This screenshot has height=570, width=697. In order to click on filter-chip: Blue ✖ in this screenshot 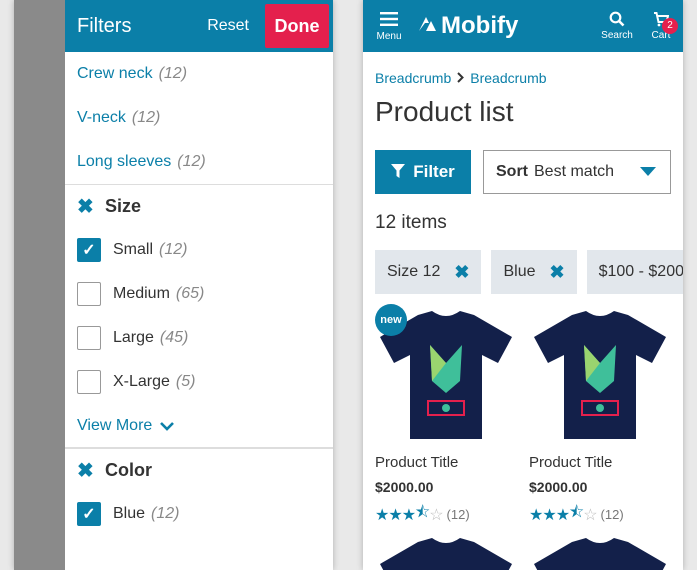, I will do `click(534, 272)`.